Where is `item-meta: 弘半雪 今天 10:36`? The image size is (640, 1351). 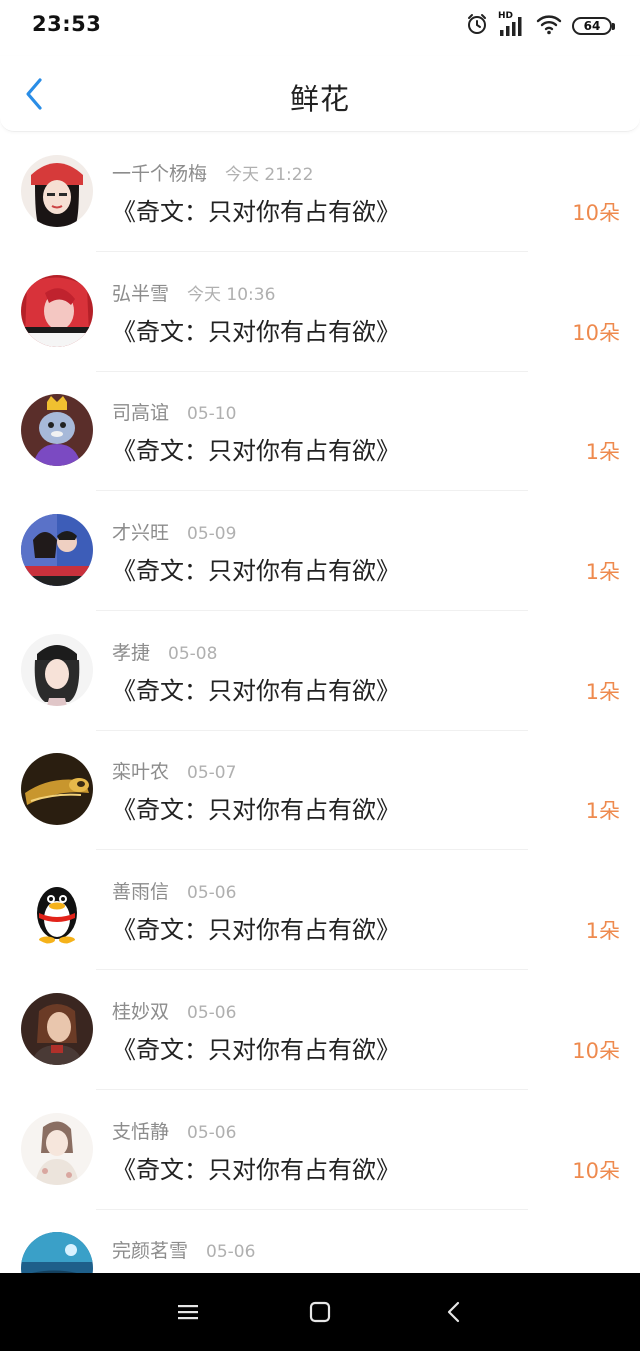
item-meta: 弘半雪 今天 10:36 is located at coordinates (193, 292).